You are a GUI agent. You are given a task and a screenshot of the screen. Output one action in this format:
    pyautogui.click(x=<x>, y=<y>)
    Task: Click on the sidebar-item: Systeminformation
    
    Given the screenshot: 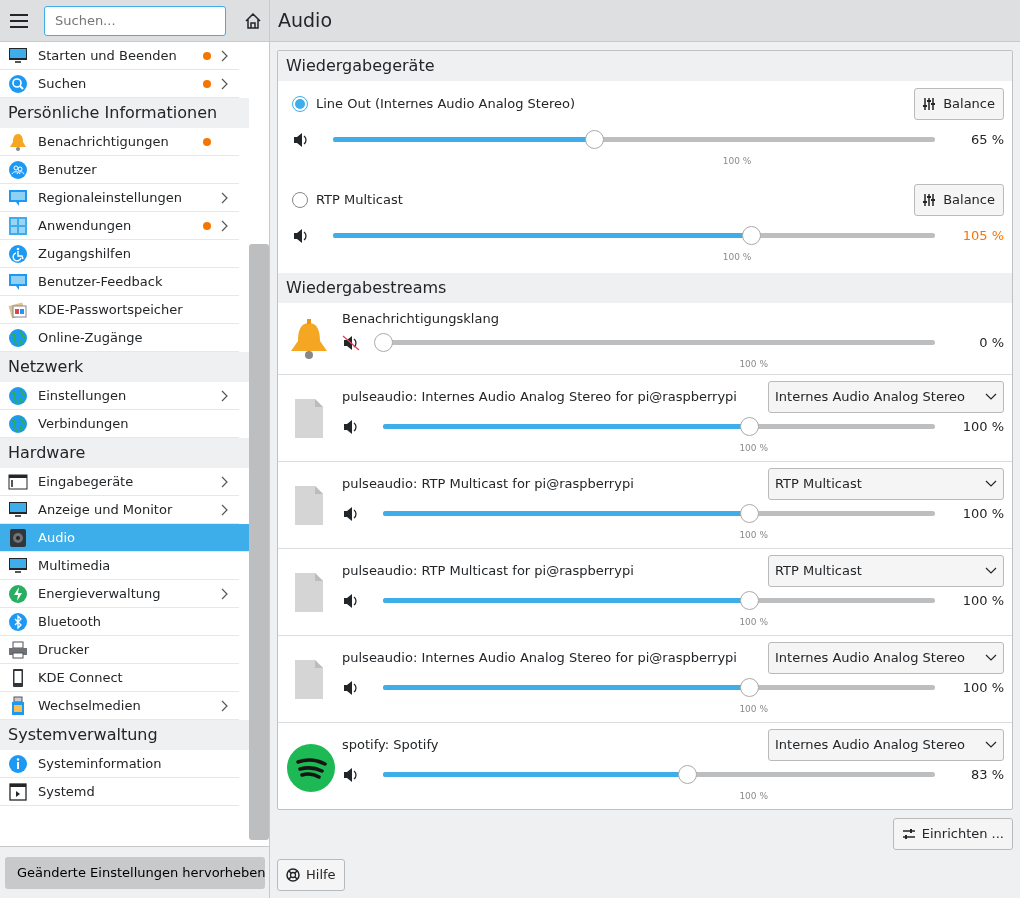 What is the action you would take?
    pyautogui.click(x=120, y=764)
    